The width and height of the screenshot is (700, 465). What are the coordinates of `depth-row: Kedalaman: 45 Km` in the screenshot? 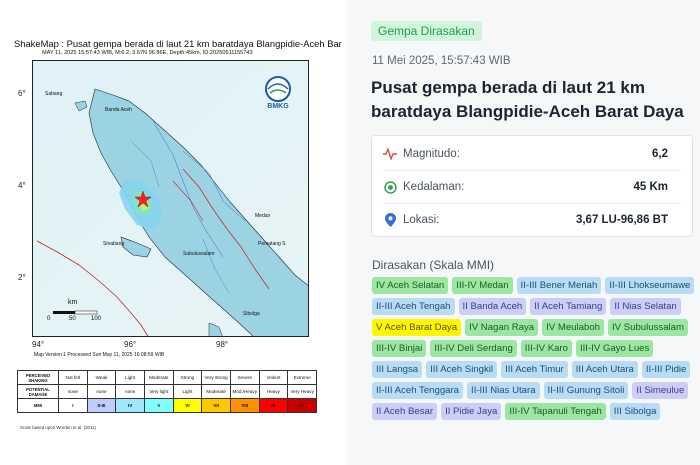 It's located at (532, 187).